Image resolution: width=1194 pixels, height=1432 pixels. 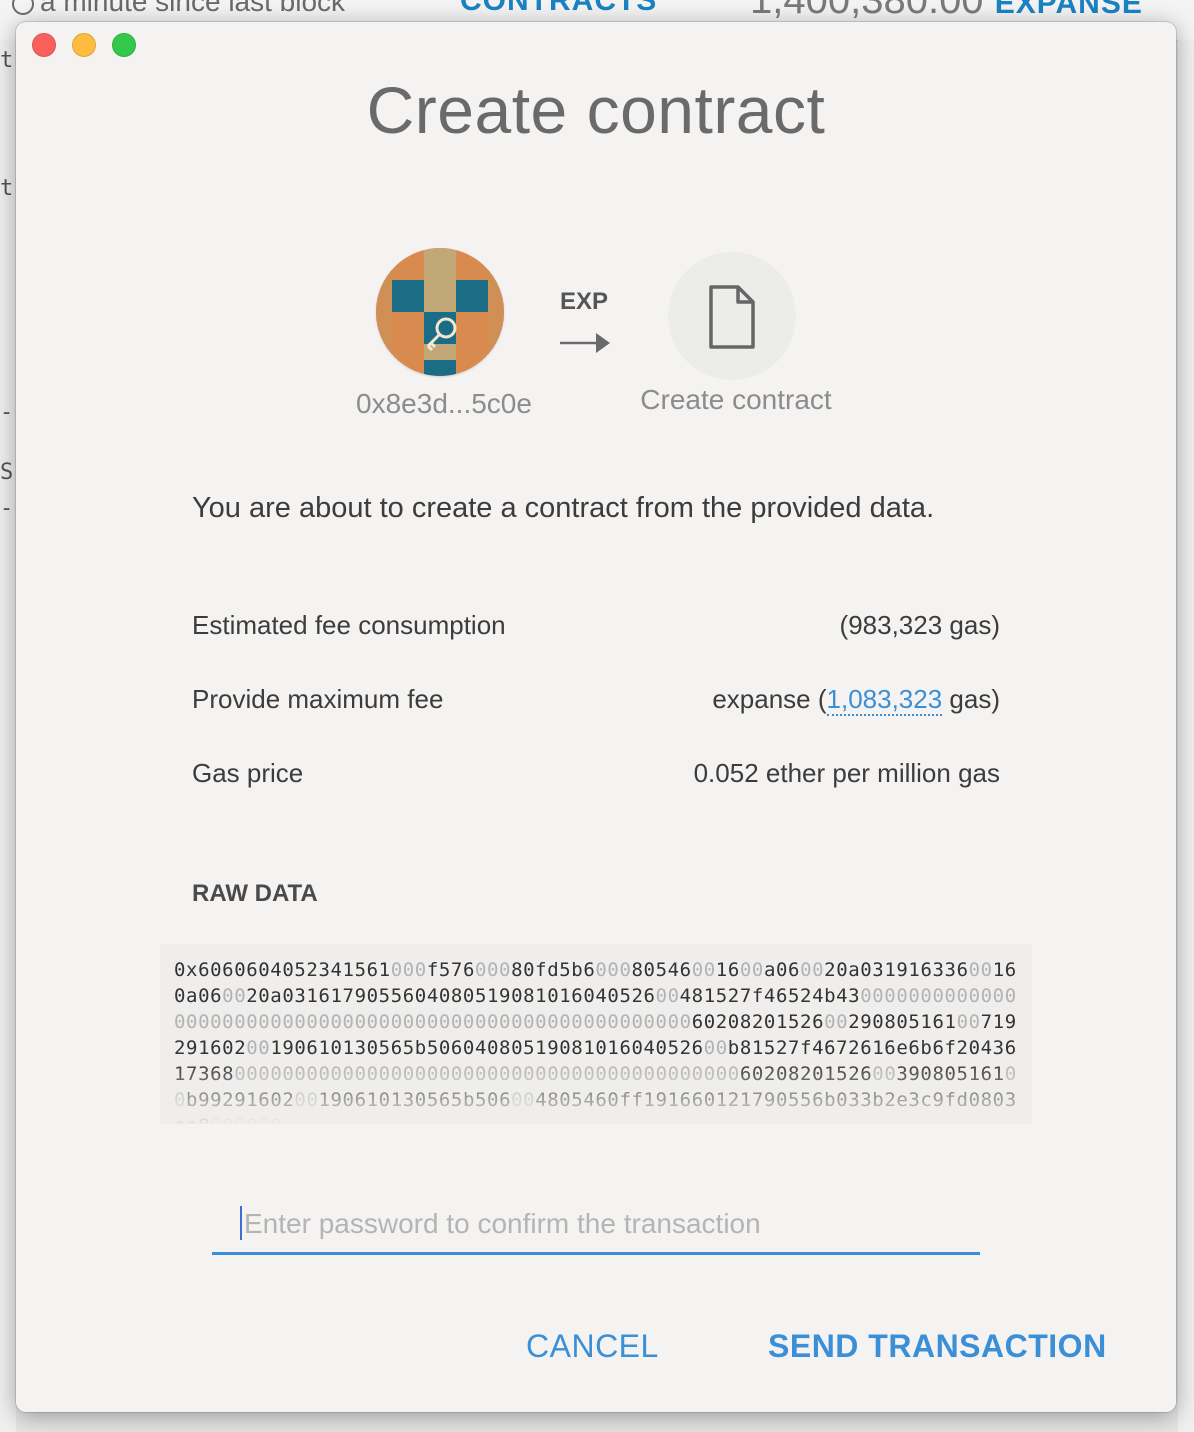 What do you see at coordinates (867, 11) in the screenshot?
I see `balance-amount: 1,400,380.00` at bounding box center [867, 11].